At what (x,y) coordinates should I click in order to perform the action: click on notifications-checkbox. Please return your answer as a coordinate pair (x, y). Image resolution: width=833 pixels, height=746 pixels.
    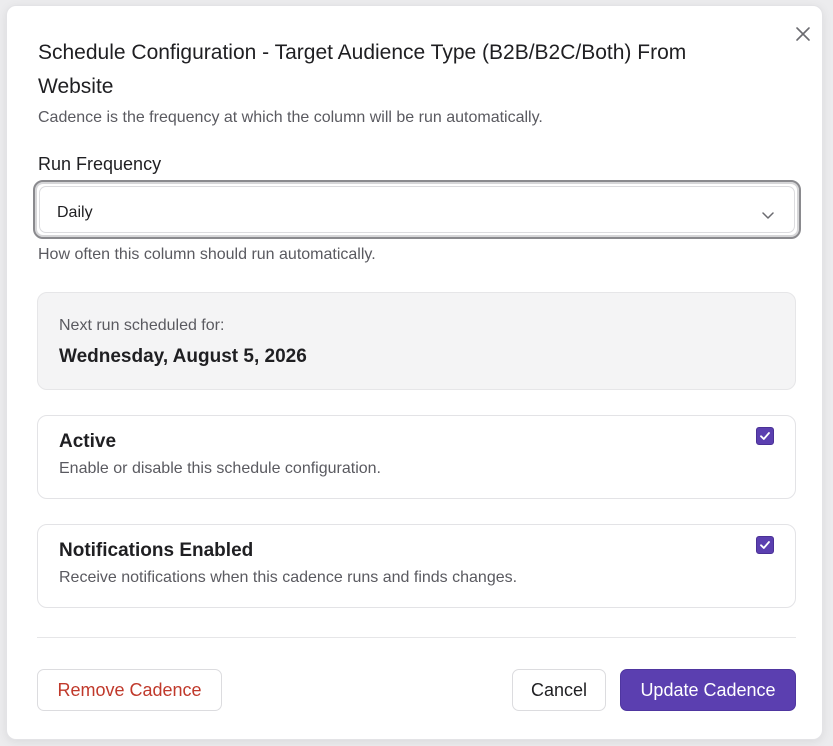
    Looking at the image, I should click on (765, 545).